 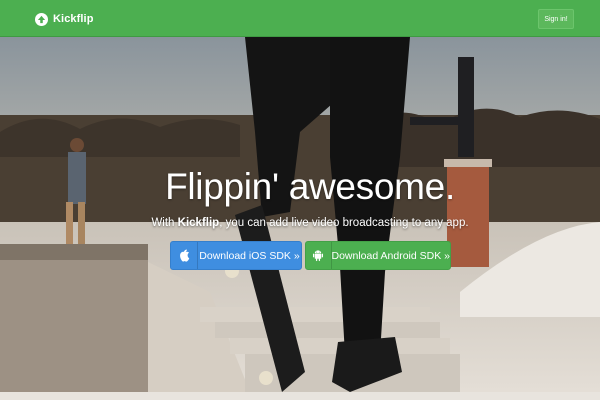 I want to click on sign-in-button: Sign in!, so click(x=556, y=19).